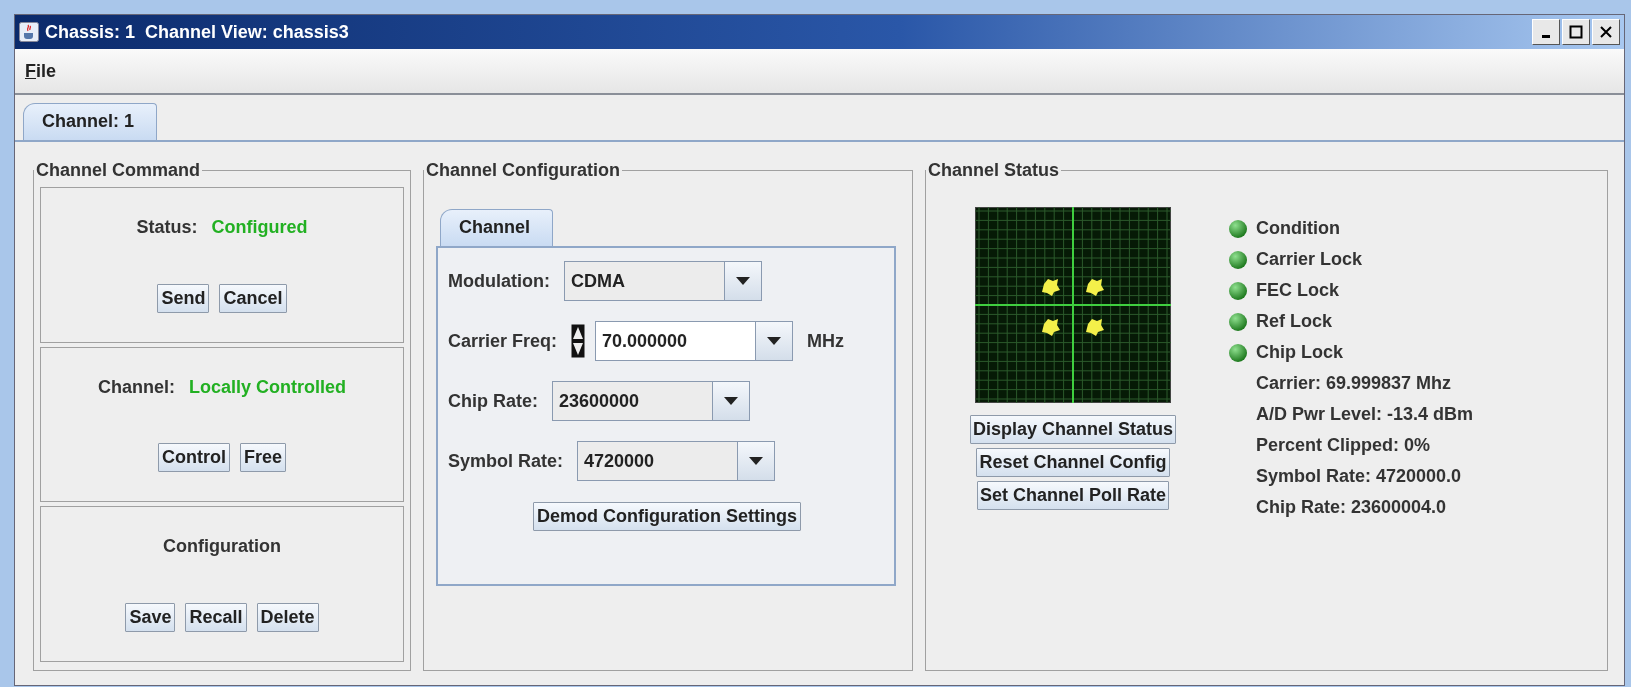 The image size is (1631, 687). What do you see at coordinates (150, 618) in the screenshot?
I see `action-button: Save` at bounding box center [150, 618].